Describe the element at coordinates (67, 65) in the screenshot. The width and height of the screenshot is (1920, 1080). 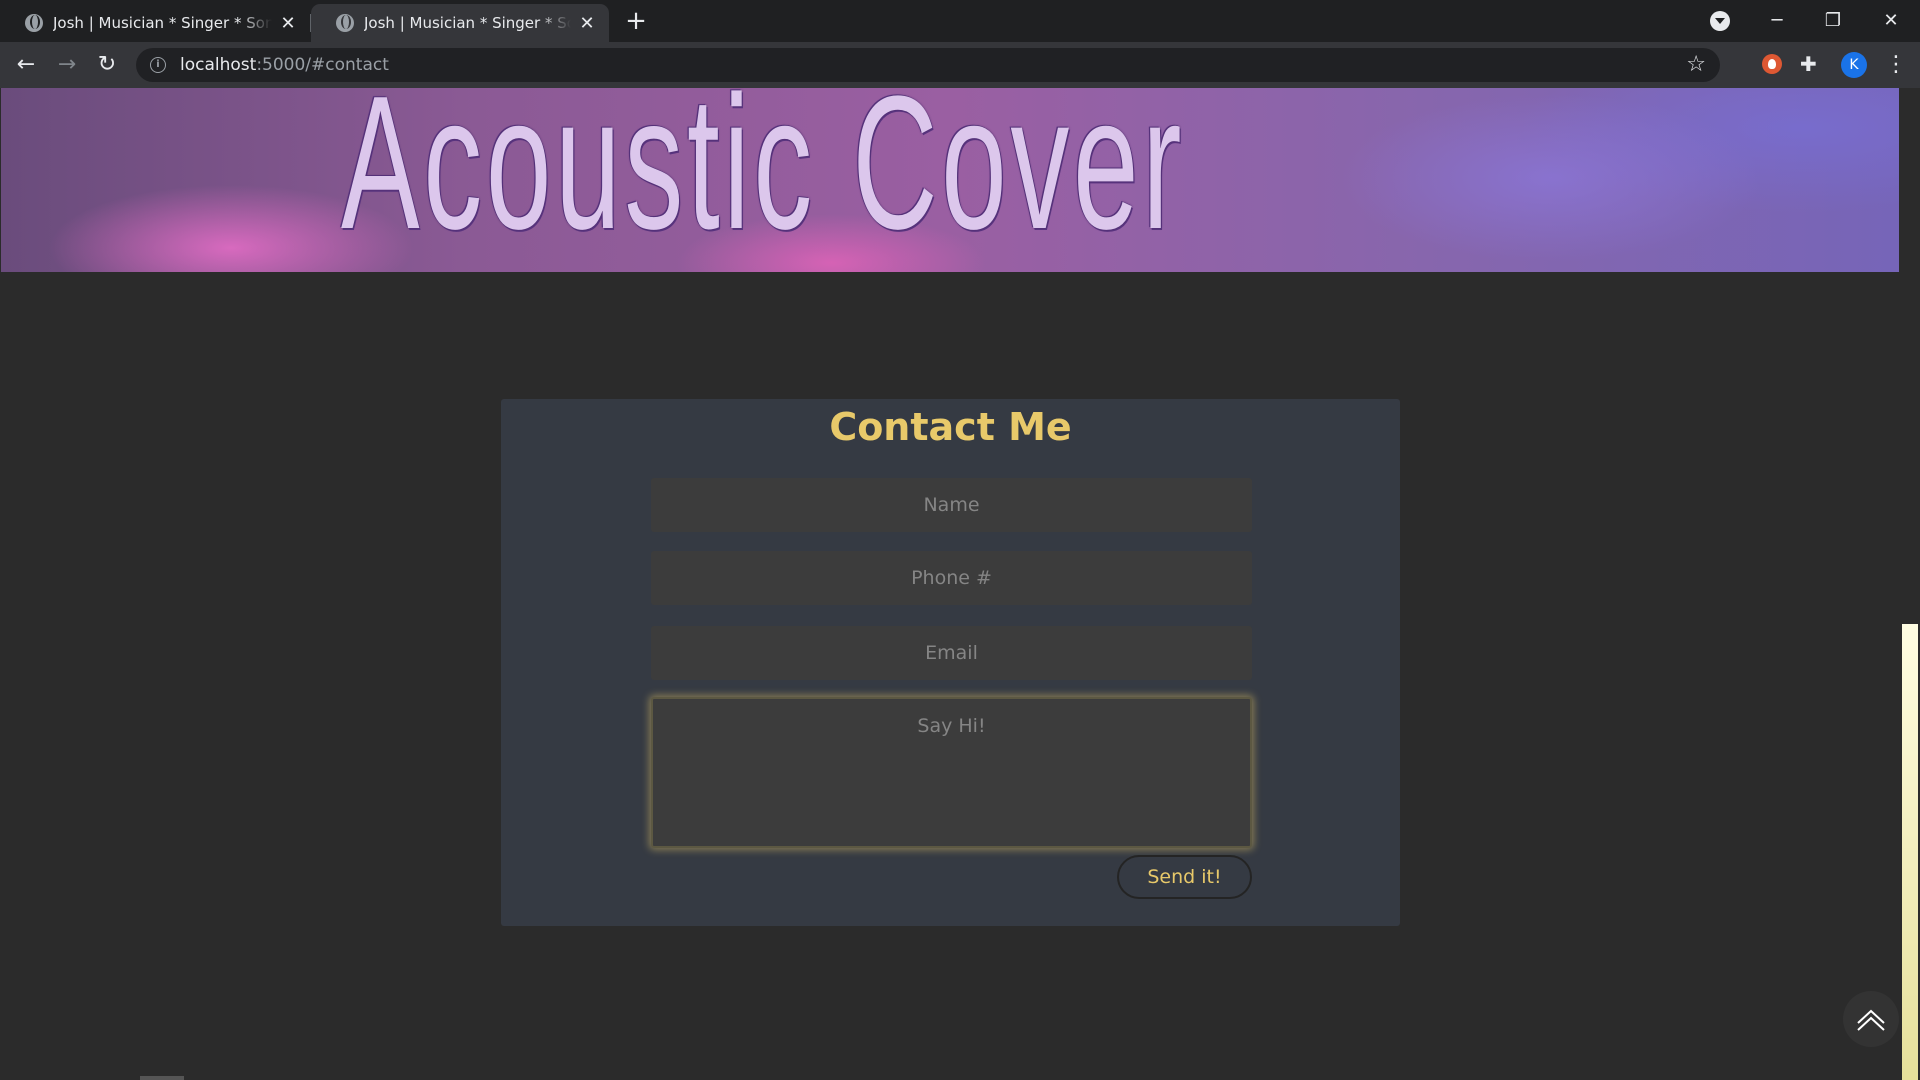
I see `forward-icon: →` at that location.